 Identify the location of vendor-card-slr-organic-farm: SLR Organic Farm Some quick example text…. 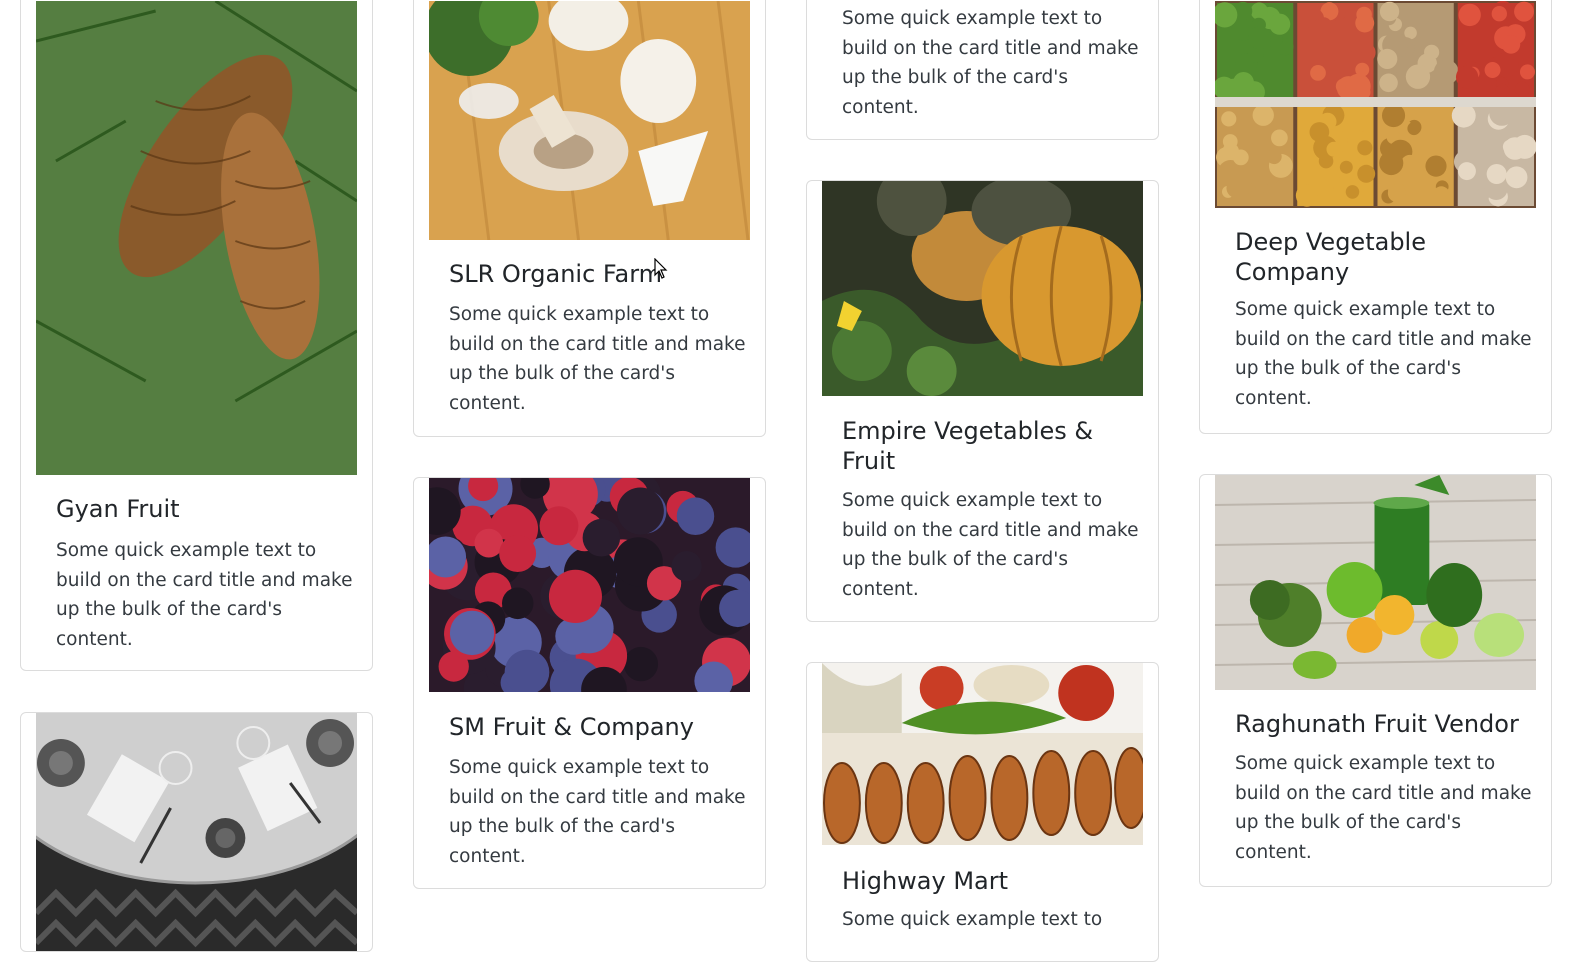
(589, 218).